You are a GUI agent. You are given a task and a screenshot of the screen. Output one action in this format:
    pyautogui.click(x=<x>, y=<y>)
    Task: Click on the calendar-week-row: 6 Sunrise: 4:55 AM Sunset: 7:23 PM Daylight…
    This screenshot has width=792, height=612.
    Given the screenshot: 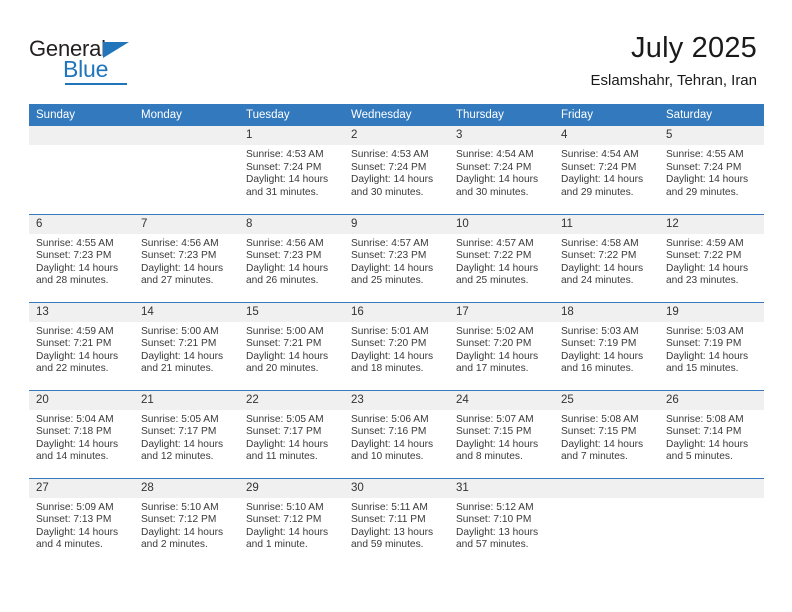 What is the action you would take?
    pyautogui.click(x=396, y=257)
    